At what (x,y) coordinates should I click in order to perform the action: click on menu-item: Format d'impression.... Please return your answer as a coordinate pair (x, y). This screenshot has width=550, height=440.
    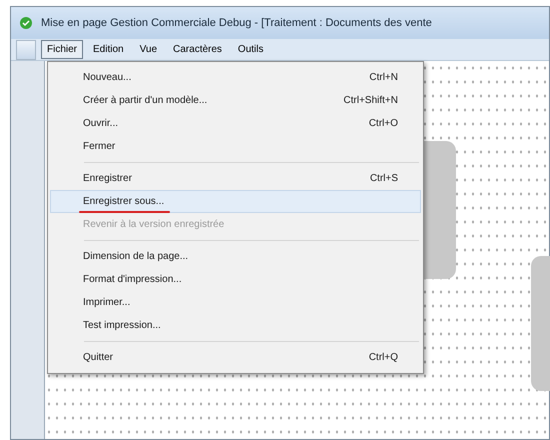
    Looking at the image, I should click on (235, 279).